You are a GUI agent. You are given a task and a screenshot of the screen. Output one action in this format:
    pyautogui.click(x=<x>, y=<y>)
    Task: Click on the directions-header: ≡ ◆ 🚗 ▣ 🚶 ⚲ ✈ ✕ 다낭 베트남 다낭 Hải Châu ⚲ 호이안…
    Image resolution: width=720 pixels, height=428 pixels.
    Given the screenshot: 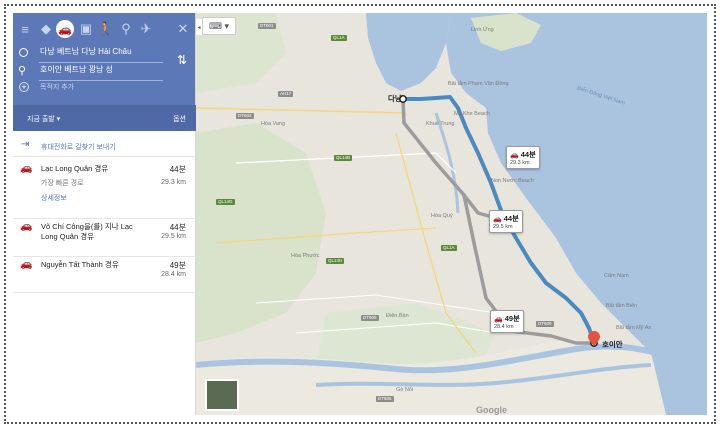 What is the action you would take?
    pyautogui.click(x=104, y=72)
    